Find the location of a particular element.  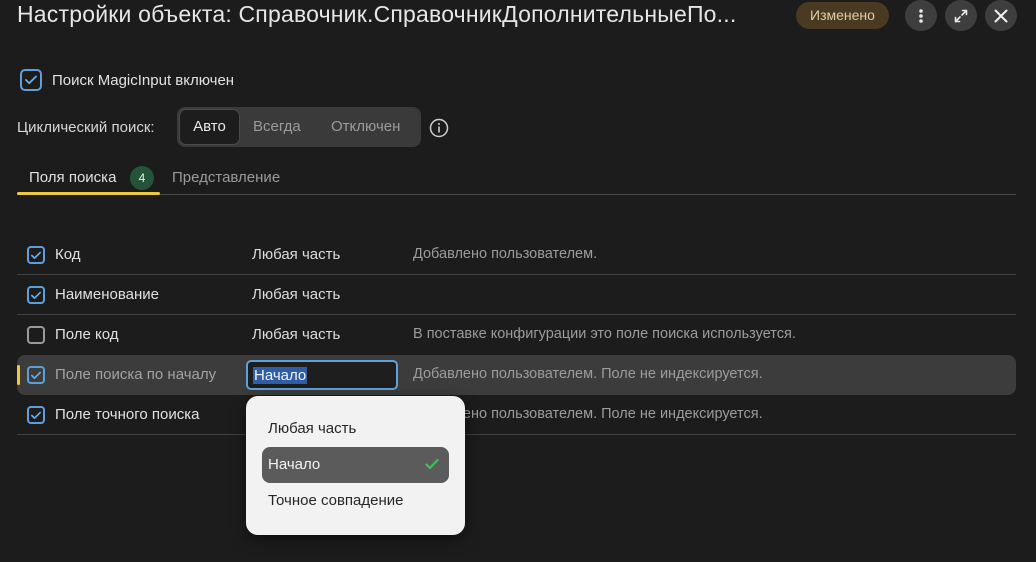

cyclic-option-off: Отключен is located at coordinates (365, 127).